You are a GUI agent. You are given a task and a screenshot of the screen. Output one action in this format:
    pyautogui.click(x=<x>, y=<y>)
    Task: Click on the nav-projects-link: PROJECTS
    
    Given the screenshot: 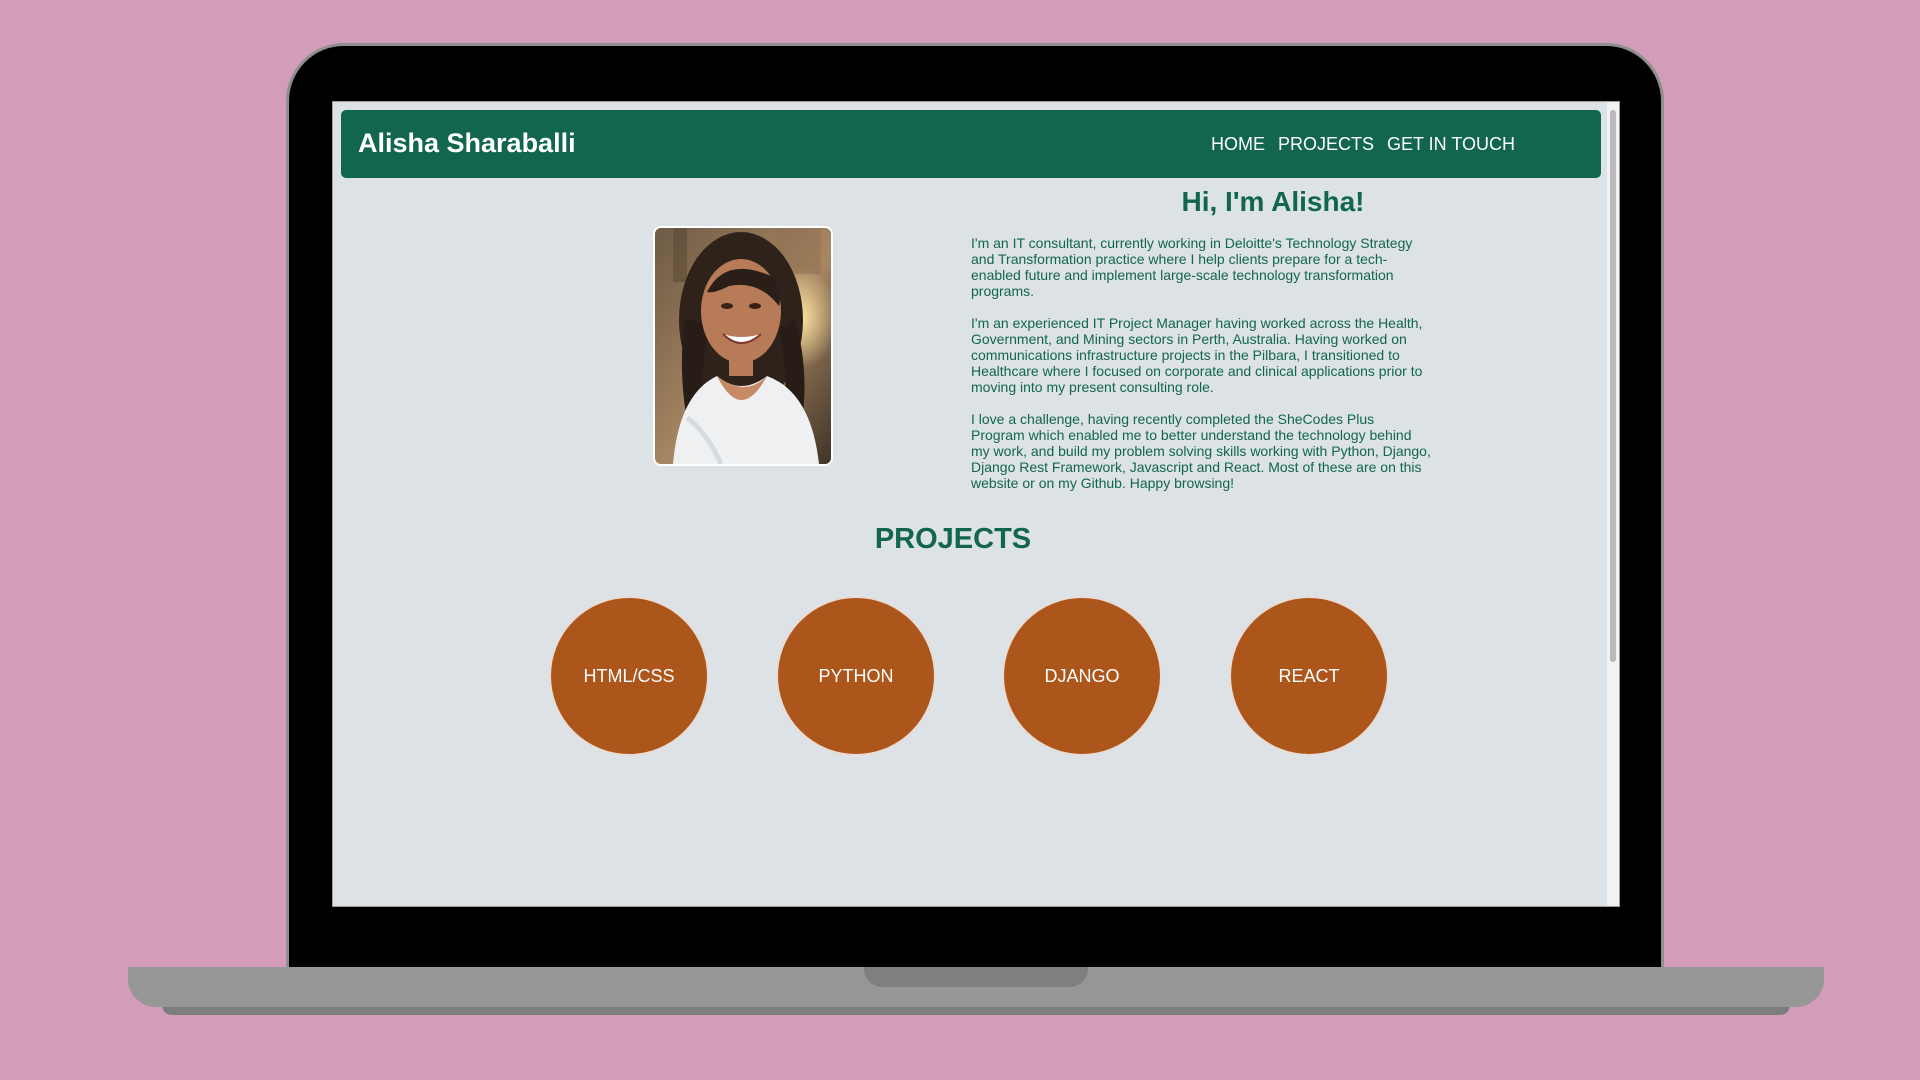 What is the action you would take?
    pyautogui.click(x=1326, y=144)
    